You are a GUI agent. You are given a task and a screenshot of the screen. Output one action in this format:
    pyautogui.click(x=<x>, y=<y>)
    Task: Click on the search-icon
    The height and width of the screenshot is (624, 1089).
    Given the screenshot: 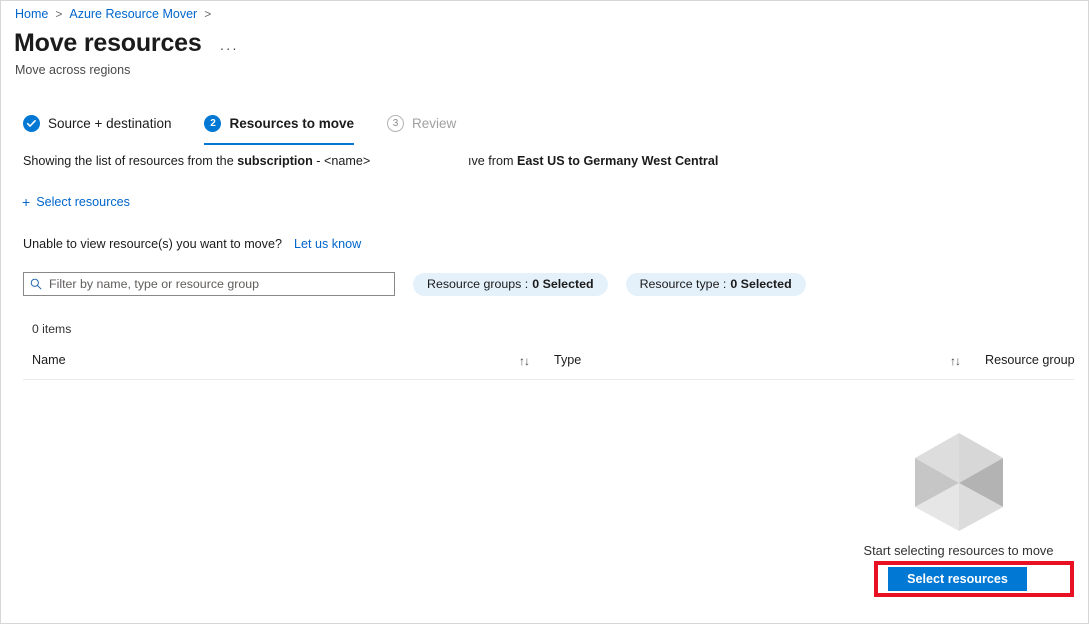 What is the action you would take?
    pyautogui.click(x=36, y=284)
    